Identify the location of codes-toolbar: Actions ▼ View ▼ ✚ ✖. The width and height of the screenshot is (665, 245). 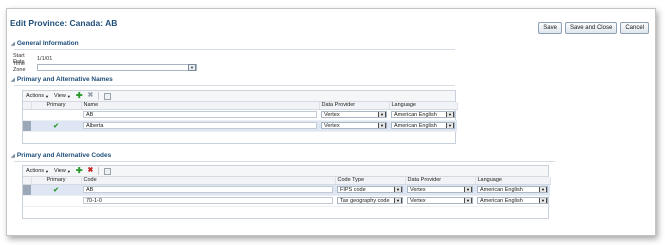
(285, 171).